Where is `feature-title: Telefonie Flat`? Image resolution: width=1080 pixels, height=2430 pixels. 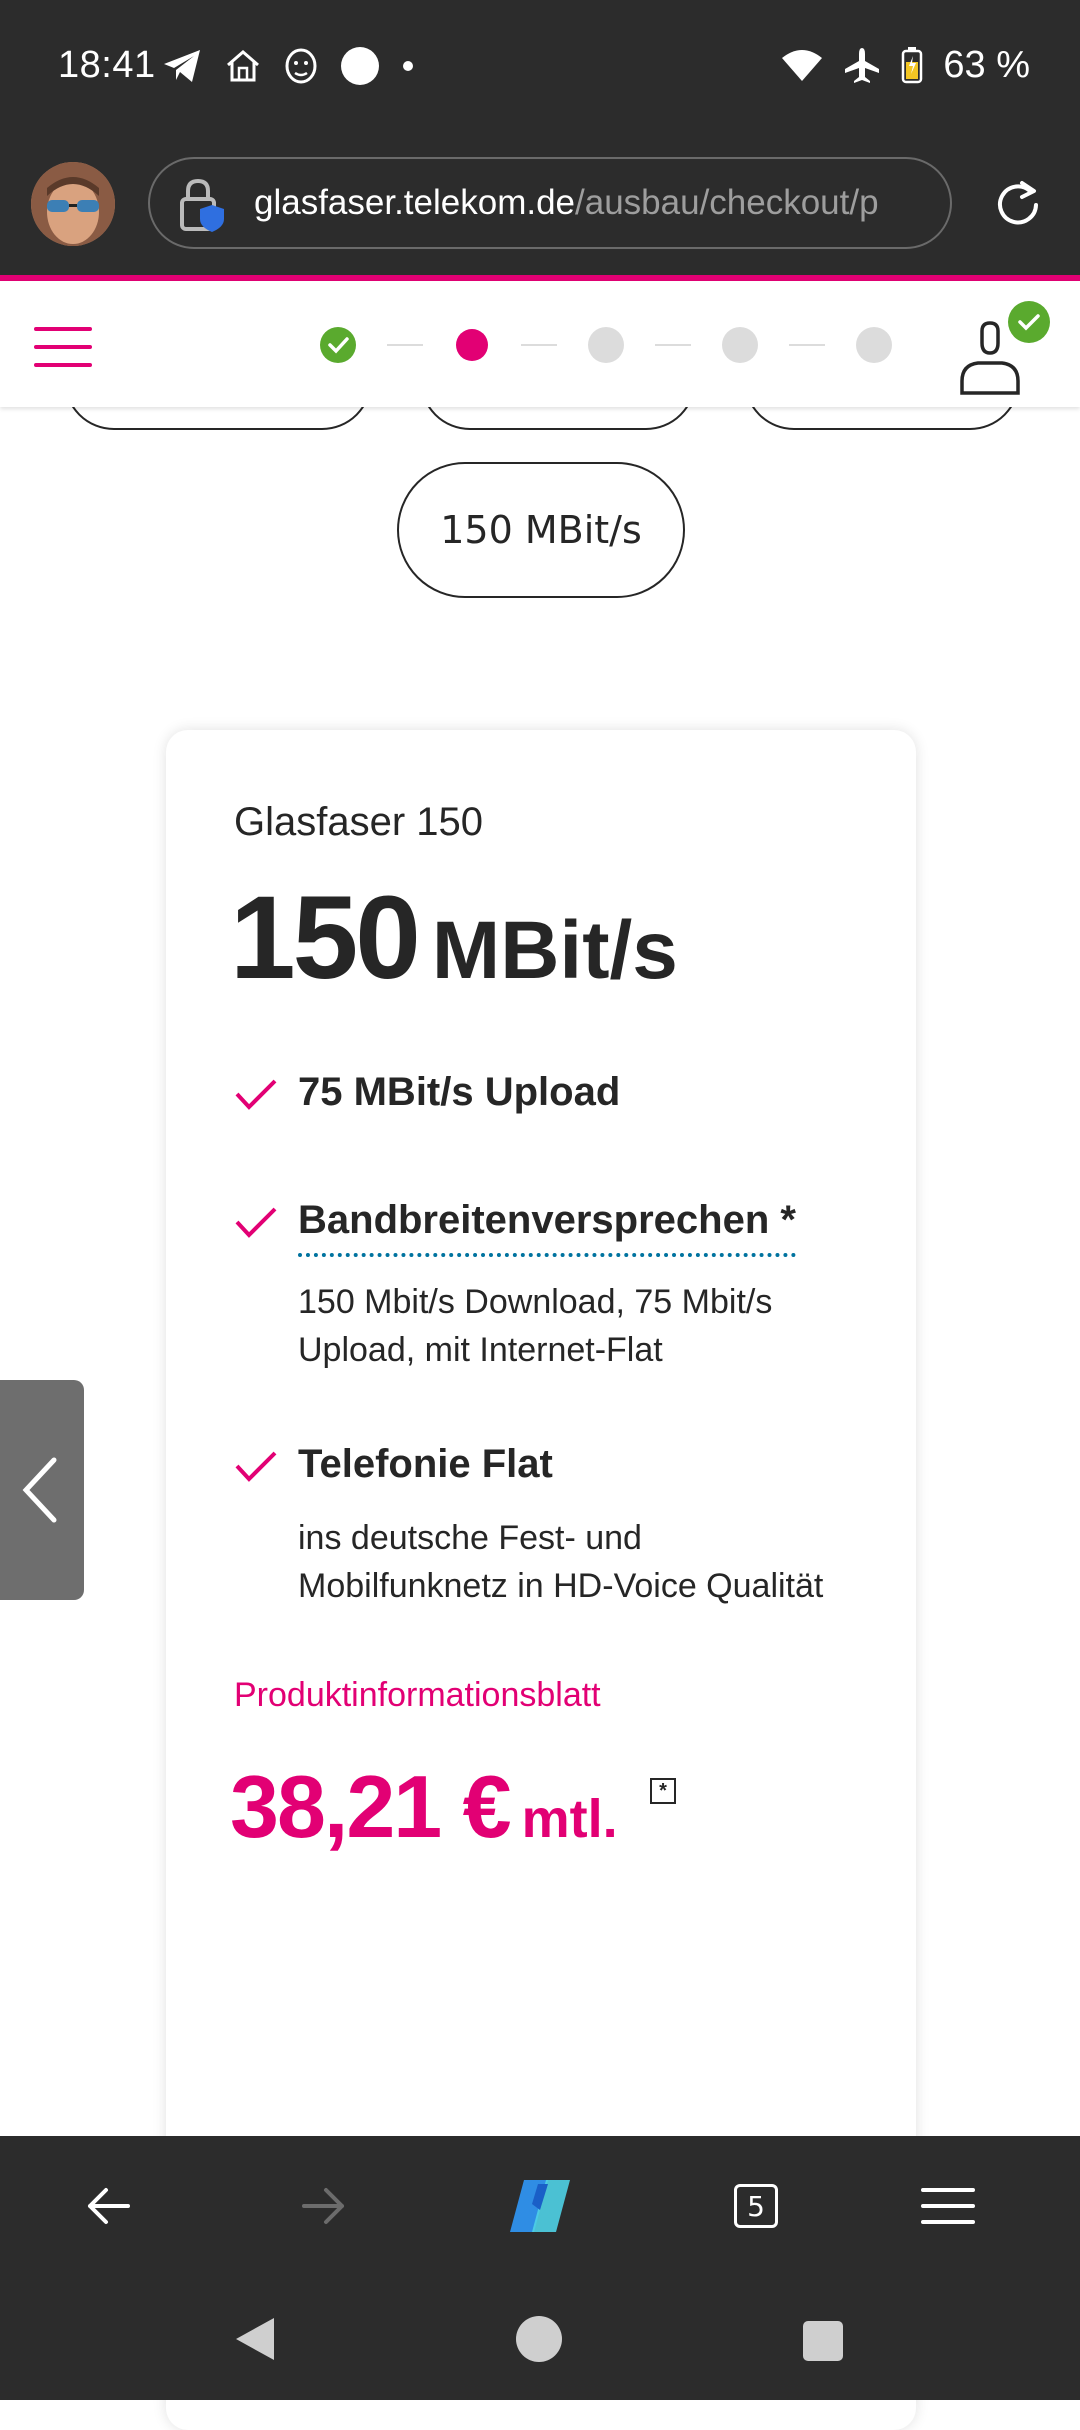 feature-title: Telefonie Flat is located at coordinates (425, 1464).